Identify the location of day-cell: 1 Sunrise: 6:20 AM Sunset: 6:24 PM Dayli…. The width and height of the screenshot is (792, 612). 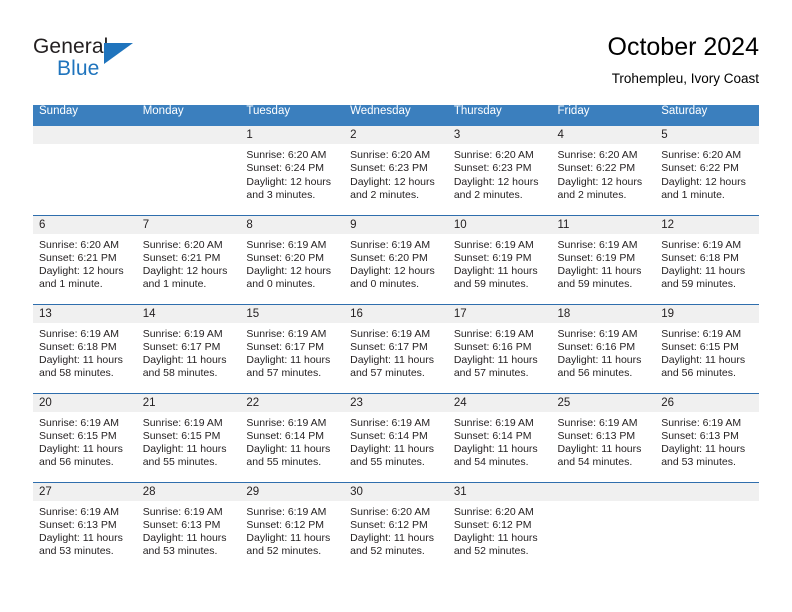
(292, 170).